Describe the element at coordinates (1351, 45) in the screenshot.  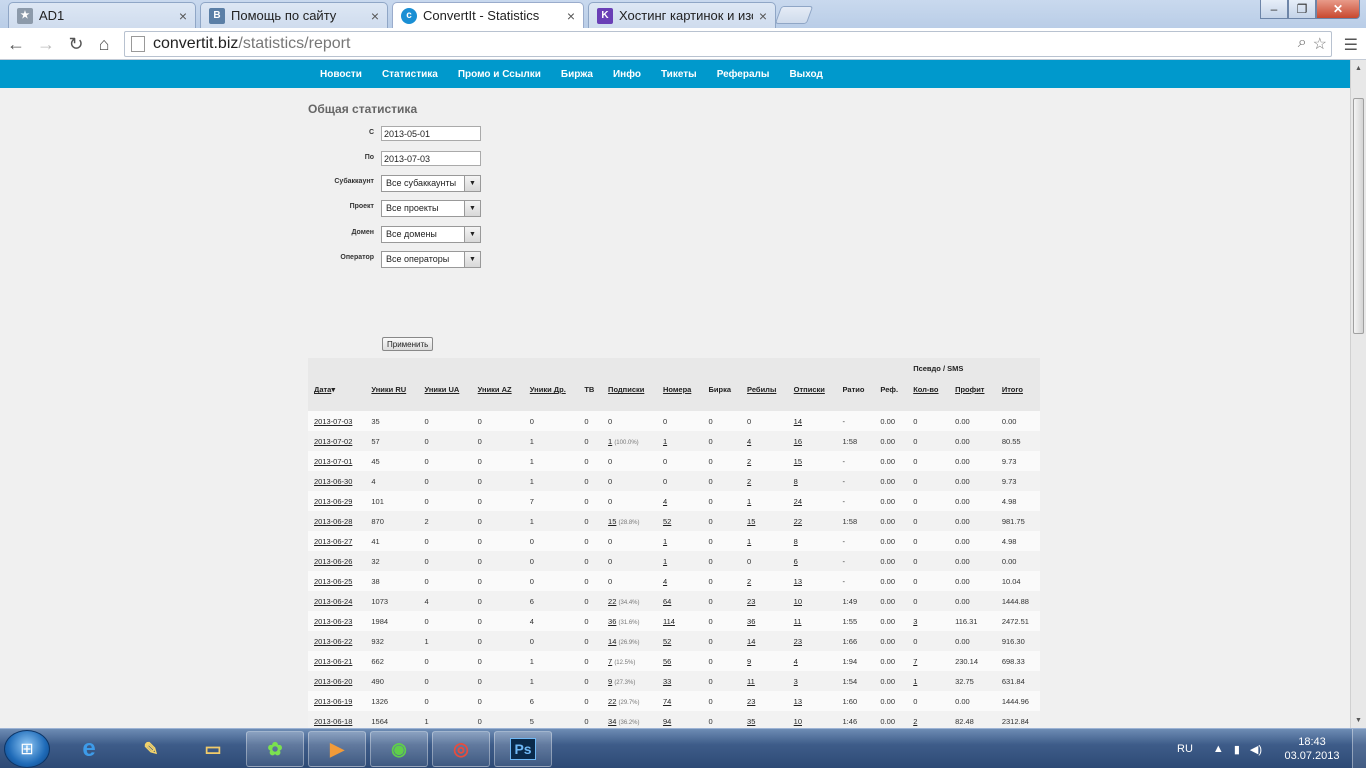
I see `wrench-menu-icon: ☰` at that location.